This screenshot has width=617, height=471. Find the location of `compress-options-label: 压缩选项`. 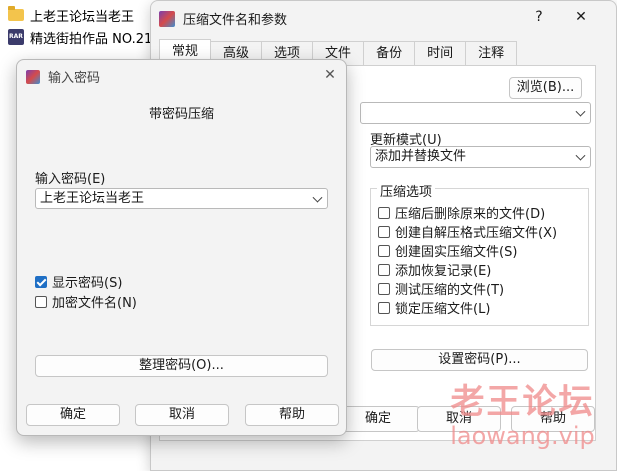

compress-options-label: 压缩选项 is located at coordinates (406, 190).